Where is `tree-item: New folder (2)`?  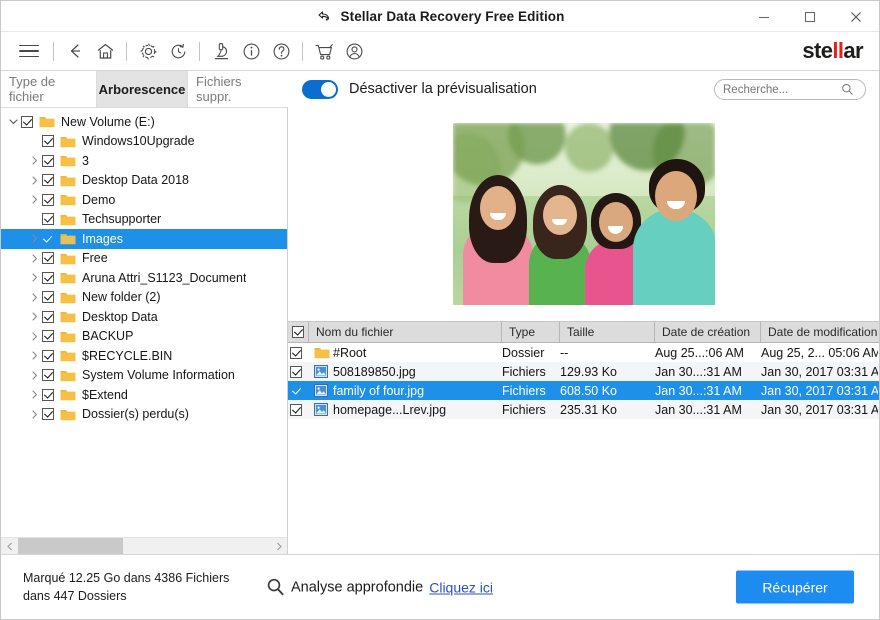 tree-item: New folder (2) is located at coordinates (144, 298).